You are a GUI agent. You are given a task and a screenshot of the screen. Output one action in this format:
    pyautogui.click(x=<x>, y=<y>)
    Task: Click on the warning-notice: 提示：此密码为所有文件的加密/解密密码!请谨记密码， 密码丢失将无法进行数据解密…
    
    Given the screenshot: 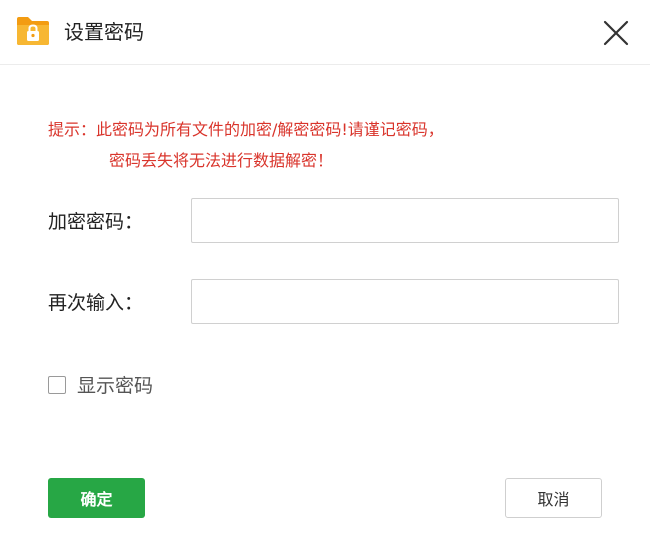 What is the action you would take?
    pyautogui.click(x=328, y=145)
    